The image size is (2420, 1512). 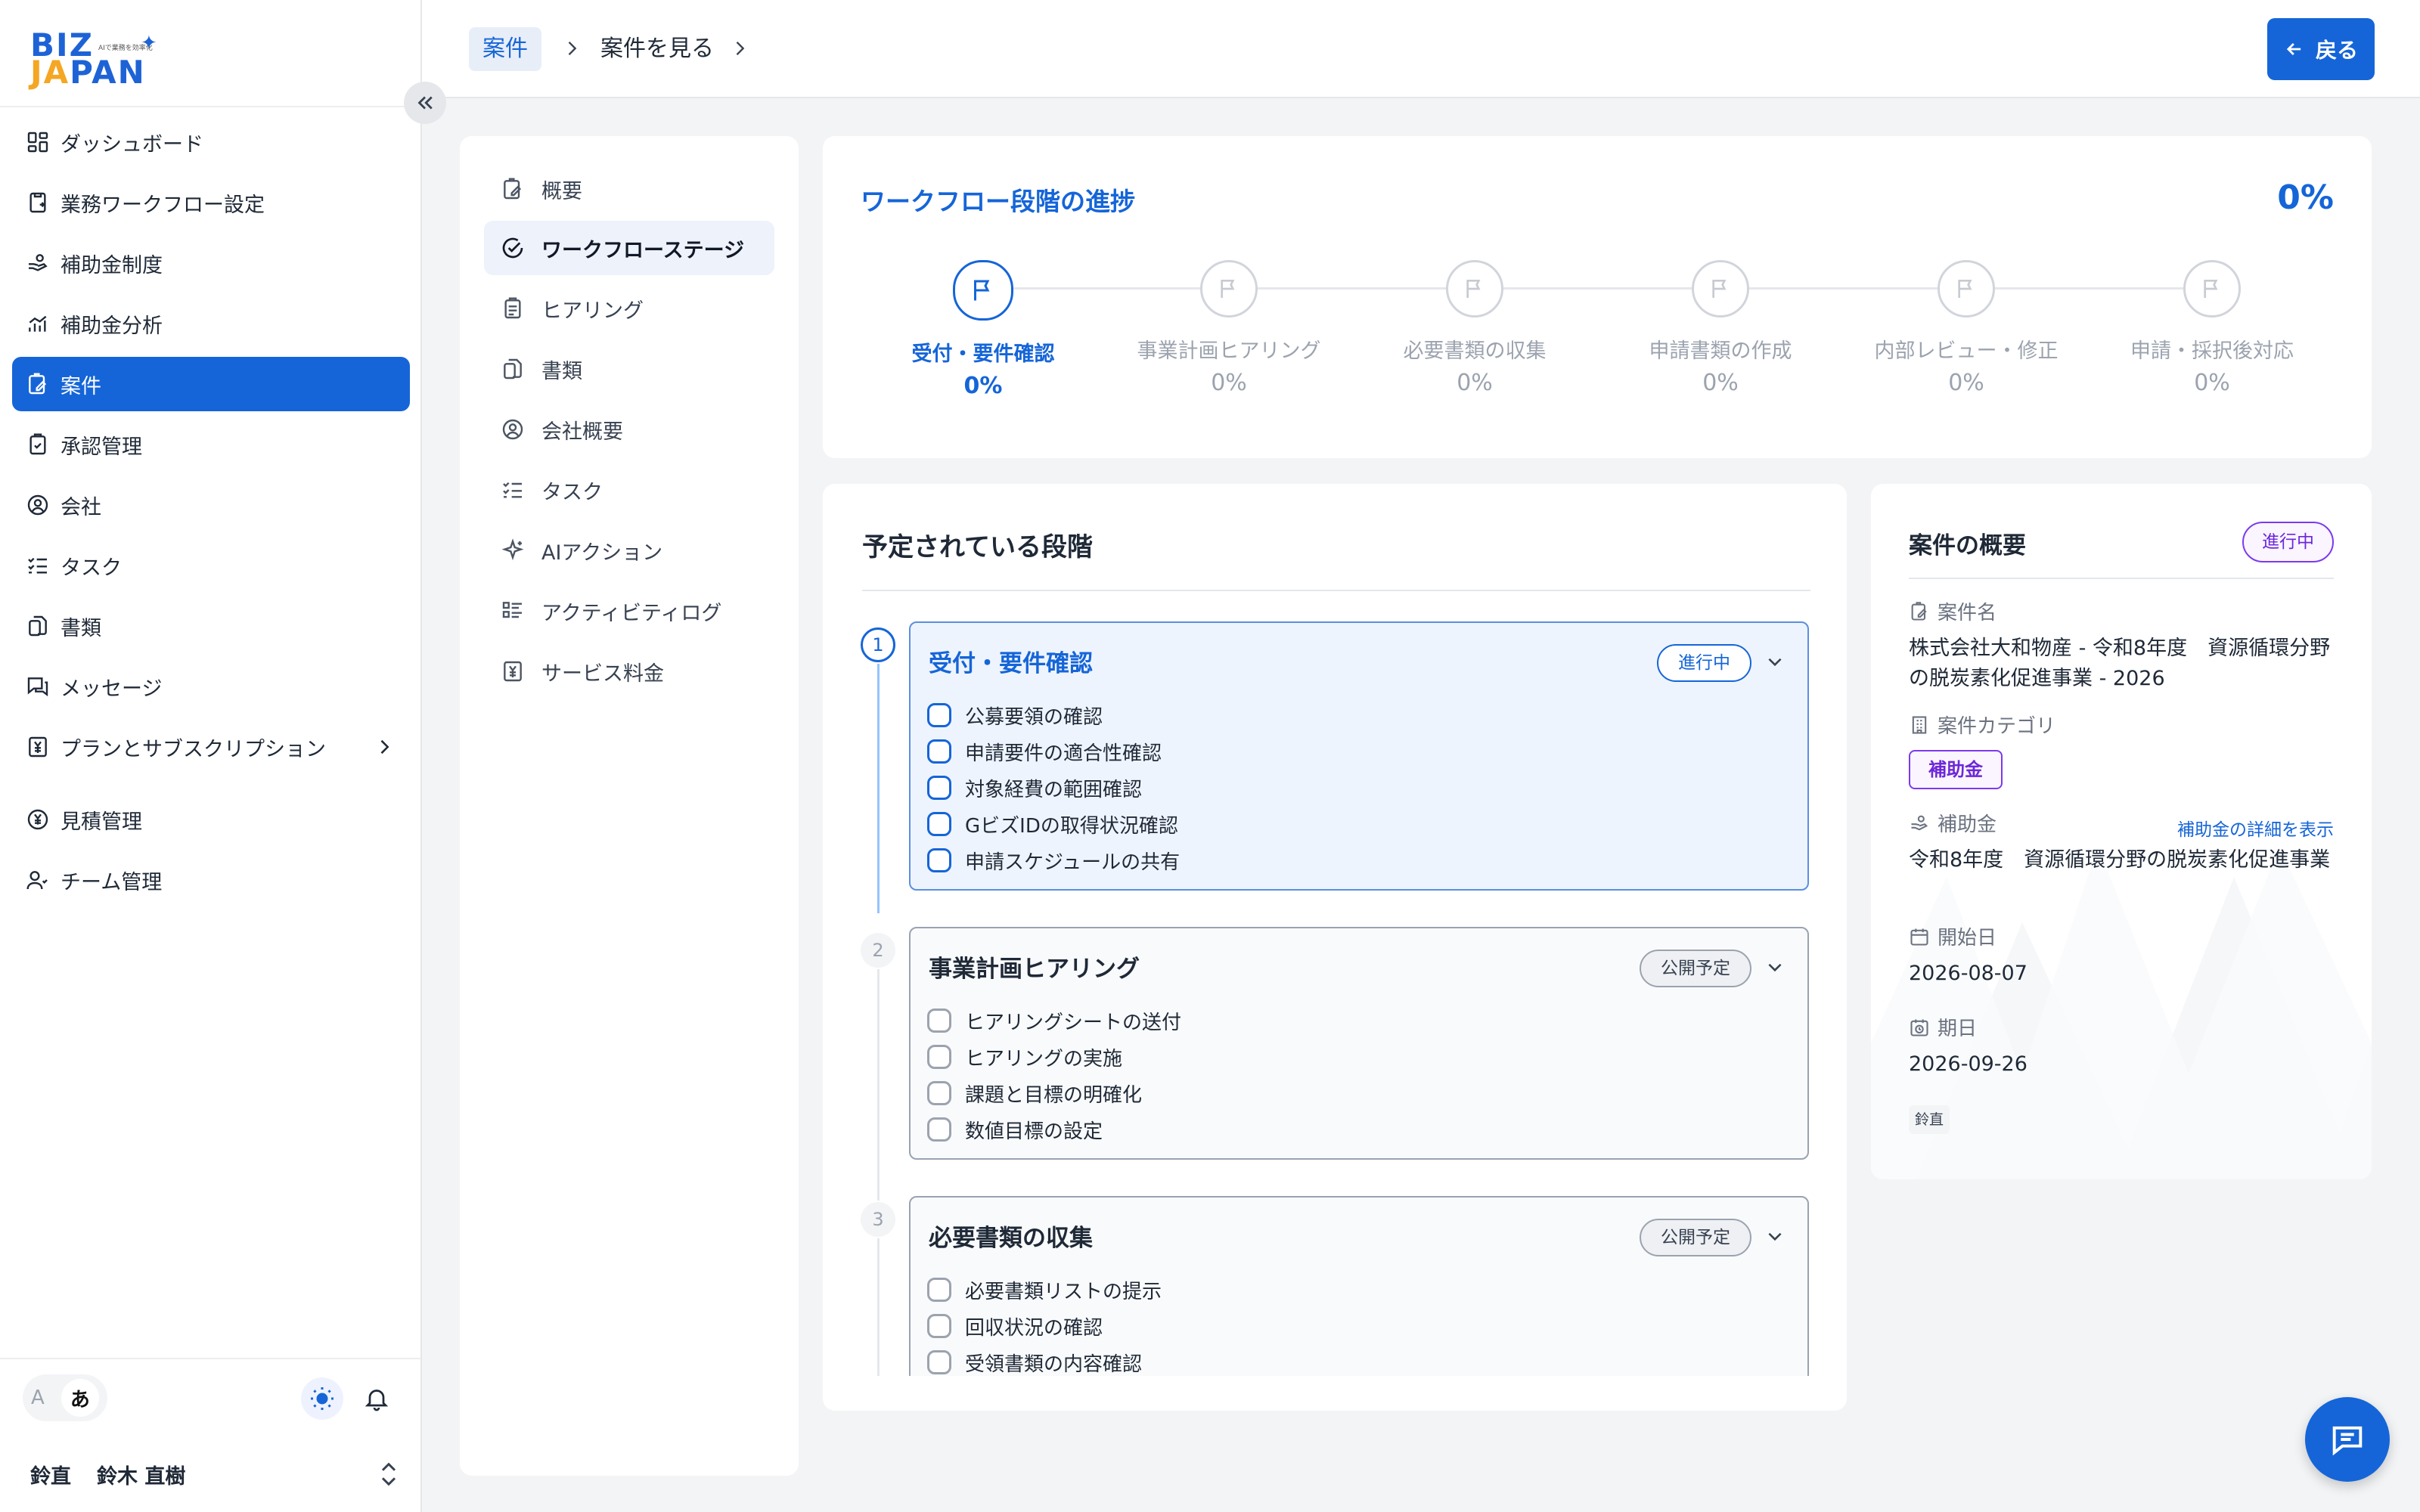 I want to click on user-menu: 鈴直 鈴木 直樹, so click(x=215, y=1474).